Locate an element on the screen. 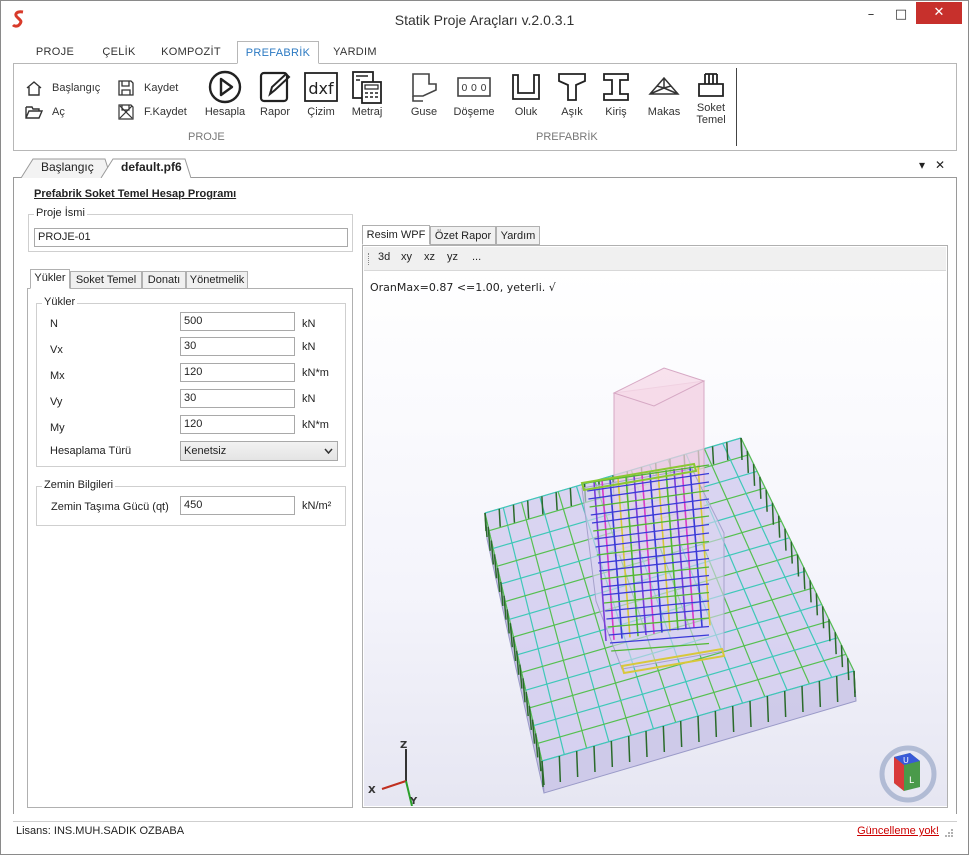  program-title: Prefabrik Soket Temel Hesap Programı is located at coordinates (135, 194).